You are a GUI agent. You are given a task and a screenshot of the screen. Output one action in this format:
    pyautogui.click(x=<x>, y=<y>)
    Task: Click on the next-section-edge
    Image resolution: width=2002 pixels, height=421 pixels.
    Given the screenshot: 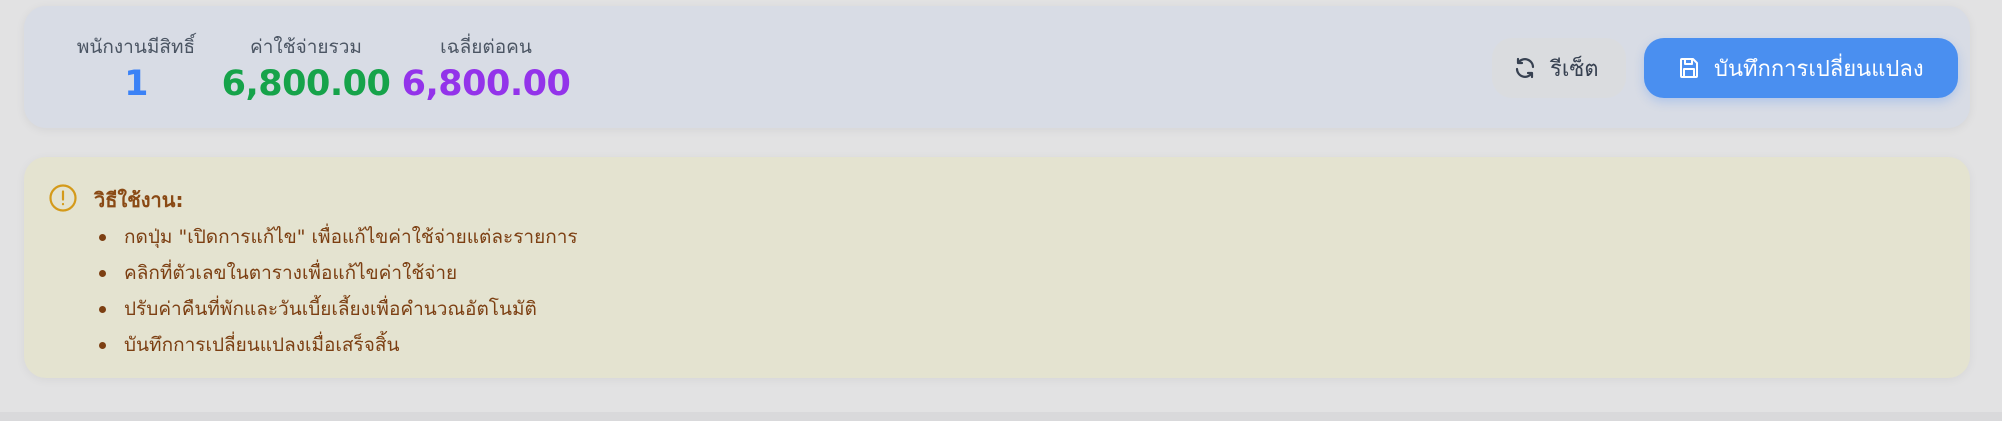 What is the action you would take?
    pyautogui.click(x=1001, y=416)
    